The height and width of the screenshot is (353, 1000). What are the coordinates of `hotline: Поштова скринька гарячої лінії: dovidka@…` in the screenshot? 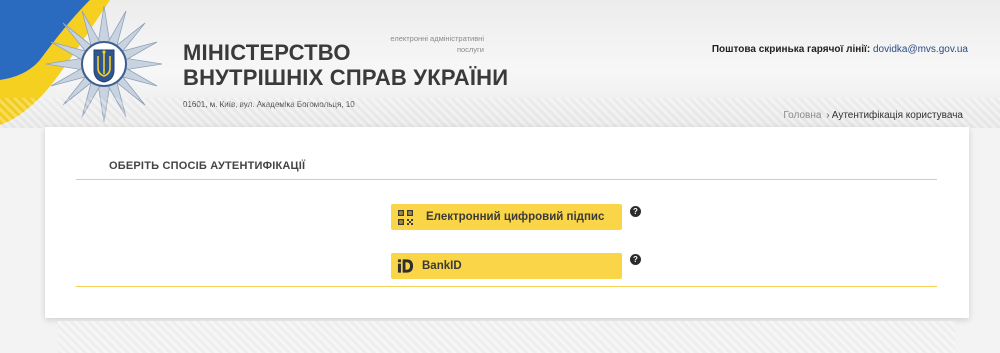 It's located at (840, 49).